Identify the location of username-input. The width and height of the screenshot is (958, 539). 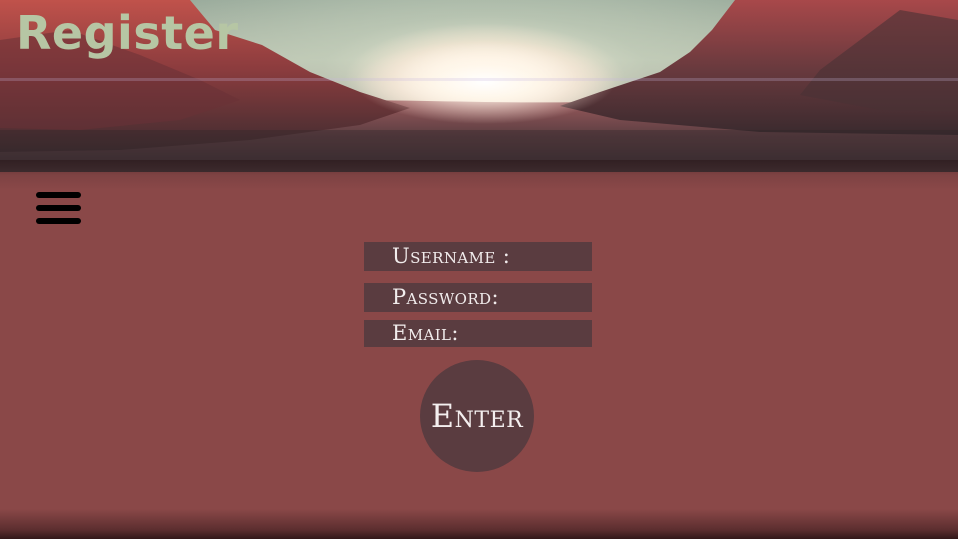
(478, 256).